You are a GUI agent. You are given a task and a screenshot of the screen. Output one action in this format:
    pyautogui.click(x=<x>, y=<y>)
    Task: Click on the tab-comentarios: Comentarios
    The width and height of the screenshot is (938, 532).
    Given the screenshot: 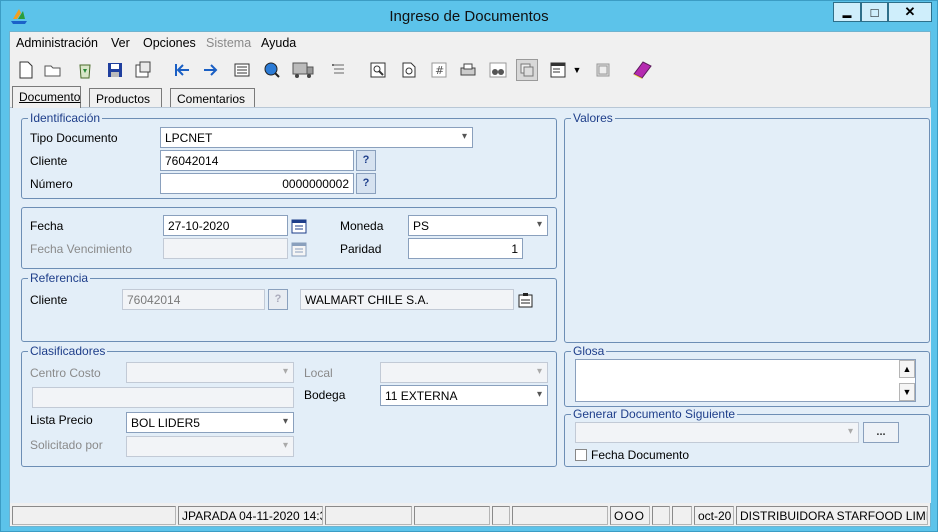 What is the action you would take?
    pyautogui.click(x=212, y=97)
    